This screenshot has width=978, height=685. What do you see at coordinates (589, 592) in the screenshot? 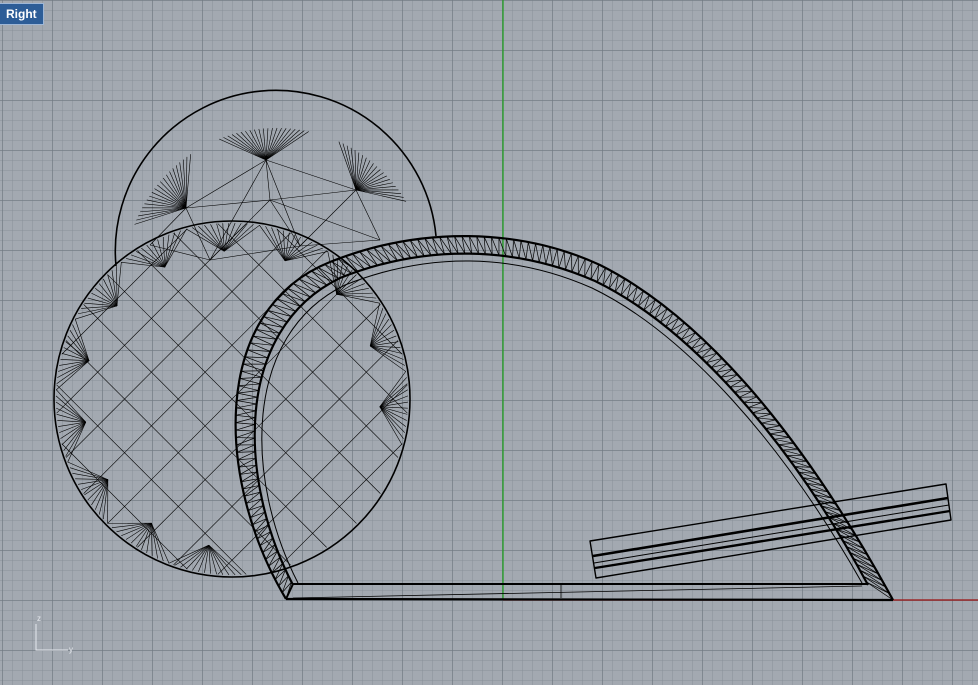
I see `base-plate` at bounding box center [589, 592].